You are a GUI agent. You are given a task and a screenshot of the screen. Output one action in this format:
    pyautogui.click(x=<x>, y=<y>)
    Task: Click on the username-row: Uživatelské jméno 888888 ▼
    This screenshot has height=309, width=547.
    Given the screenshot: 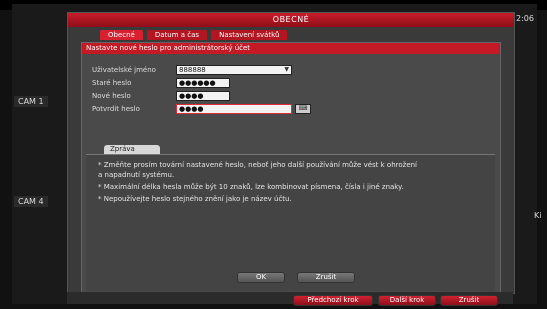 What is the action you would take?
    pyautogui.click(x=192, y=70)
    